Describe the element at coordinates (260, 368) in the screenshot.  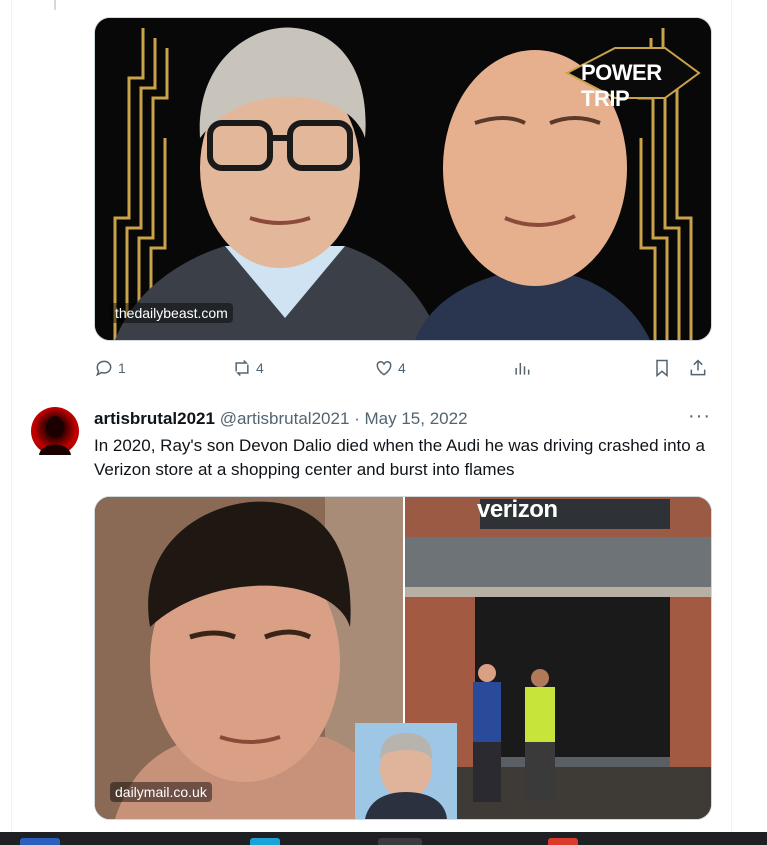
I see `retweet-count: 4` at that location.